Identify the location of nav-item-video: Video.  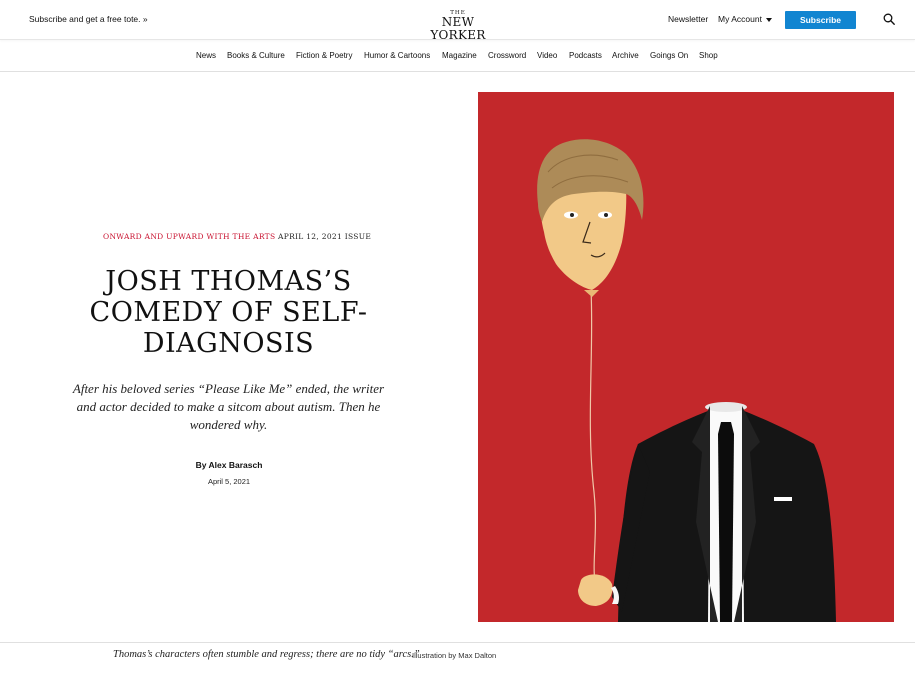
(547, 55).